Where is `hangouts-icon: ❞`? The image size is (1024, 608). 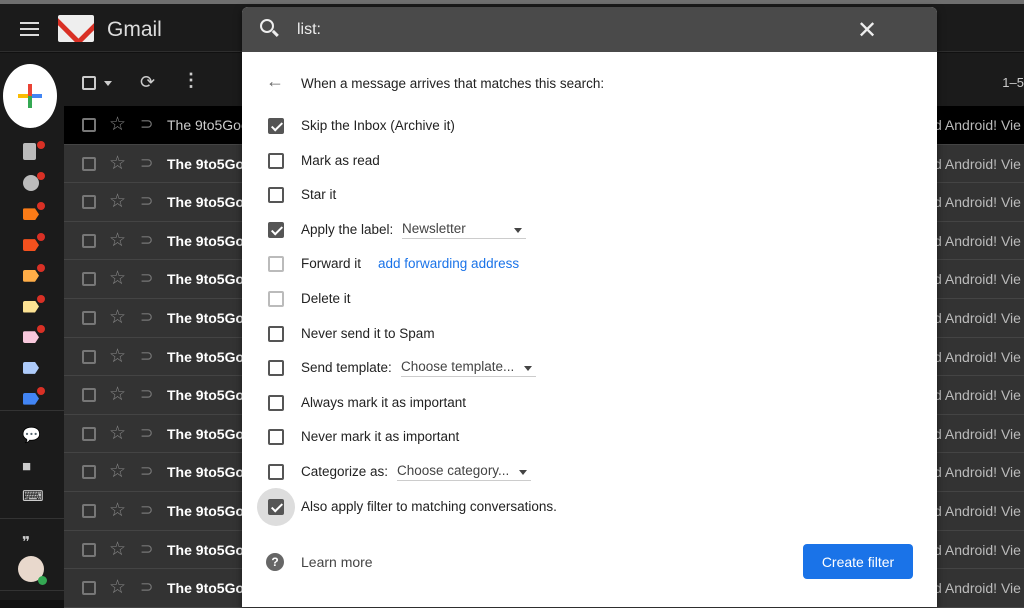 hangouts-icon: ❞ is located at coordinates (26, 542).